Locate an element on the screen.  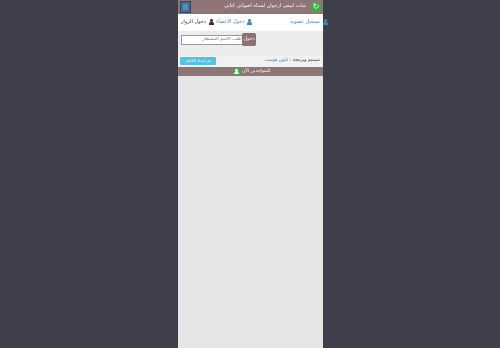
credit-link: ابلون هوست is located at coordinates (276, 60).